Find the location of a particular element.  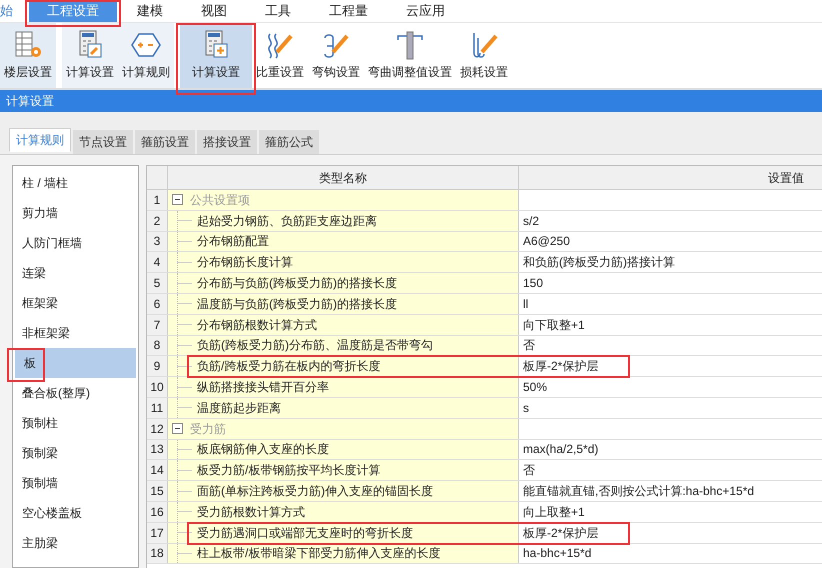

setting-name: 板底钢筋伸入支座的长度 is located at coordinates (263, 449).